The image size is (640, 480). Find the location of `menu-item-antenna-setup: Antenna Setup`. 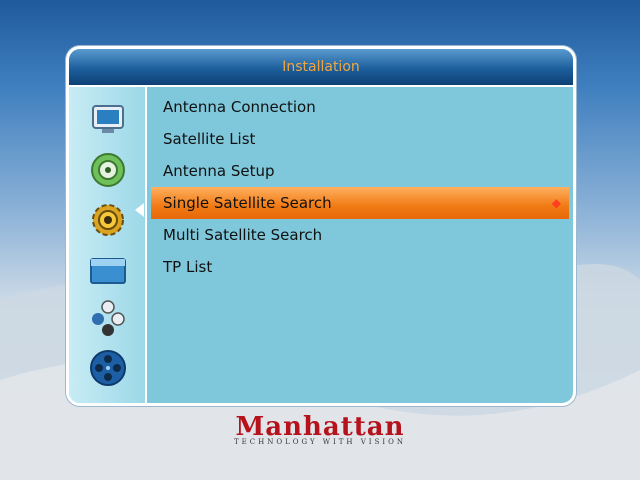

menu-item-antenna-setup: Antenna Setup is located at coordinates (360, 171).